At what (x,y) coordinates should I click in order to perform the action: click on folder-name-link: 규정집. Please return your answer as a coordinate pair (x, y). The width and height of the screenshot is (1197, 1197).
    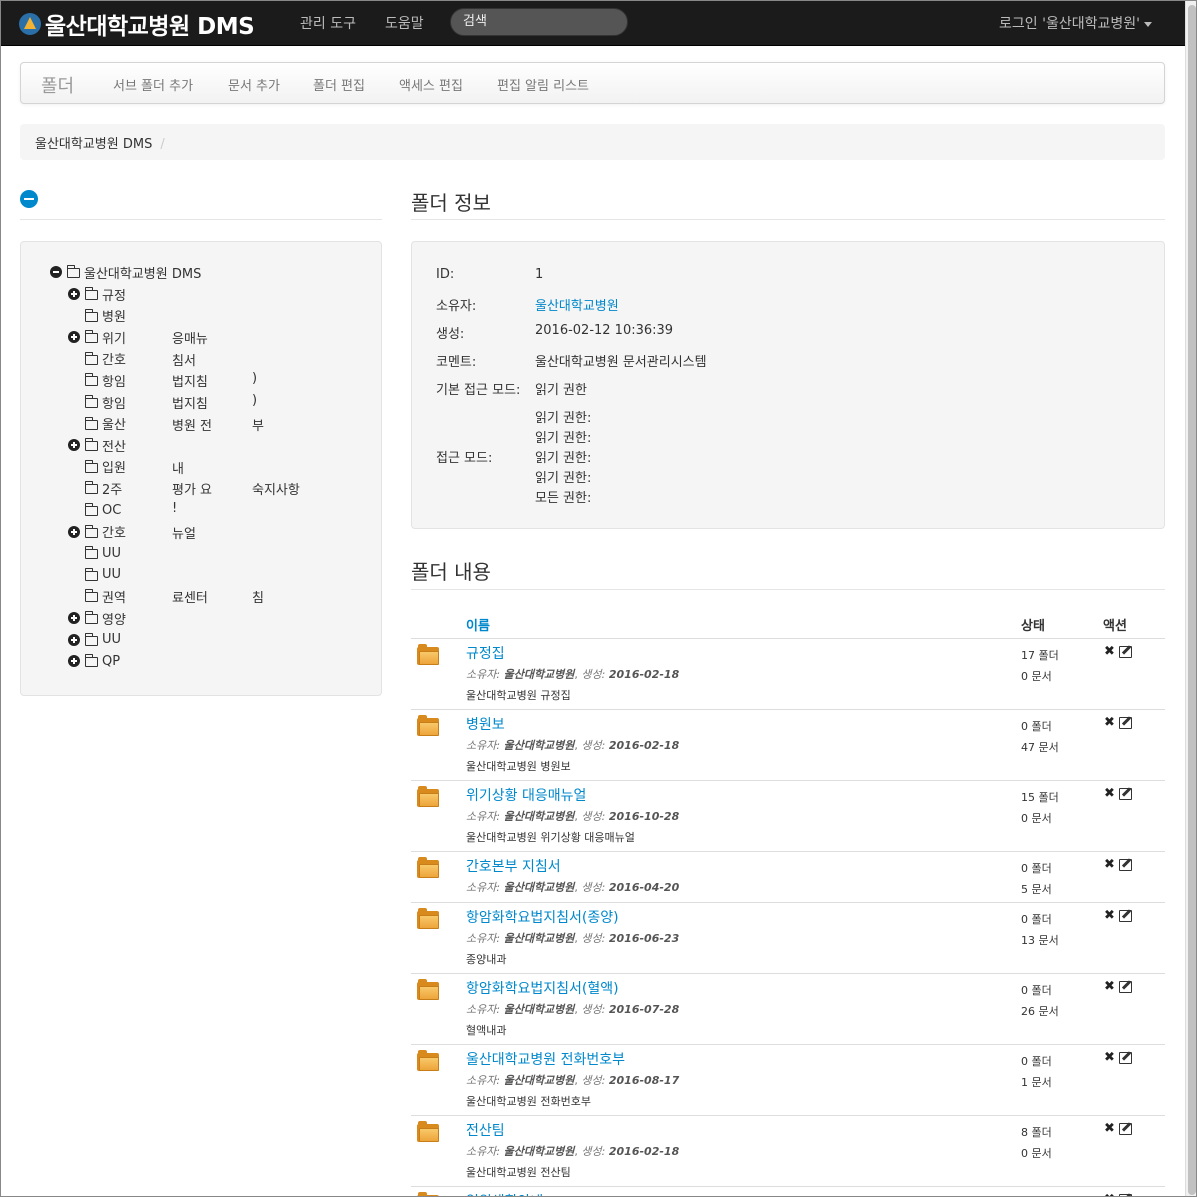
    Looking at the image, I should click on (485, 653).